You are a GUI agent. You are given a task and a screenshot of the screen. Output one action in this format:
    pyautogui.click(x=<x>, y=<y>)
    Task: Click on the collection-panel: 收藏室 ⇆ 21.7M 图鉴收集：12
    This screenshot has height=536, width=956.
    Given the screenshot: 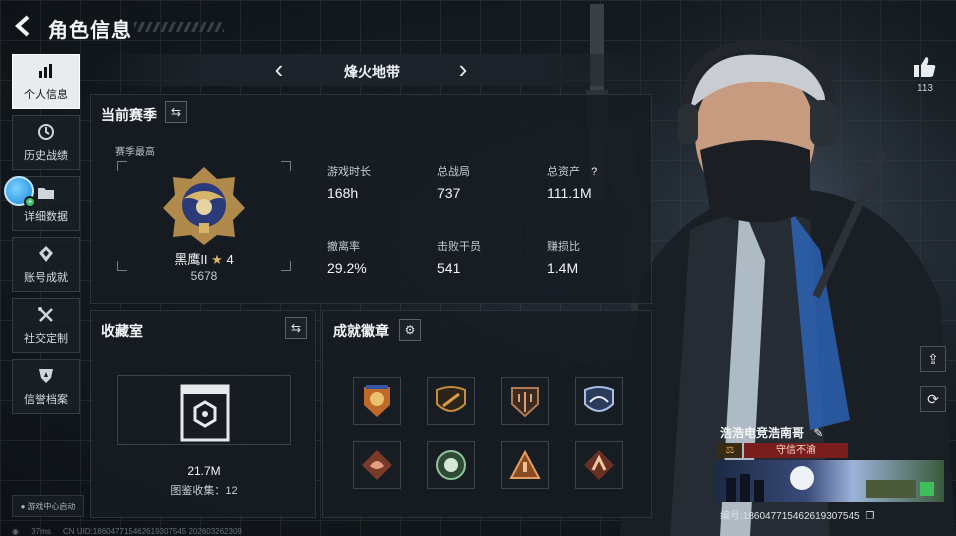 What is the action you would take?
    pyautogui.click(x=203, y=414)
    